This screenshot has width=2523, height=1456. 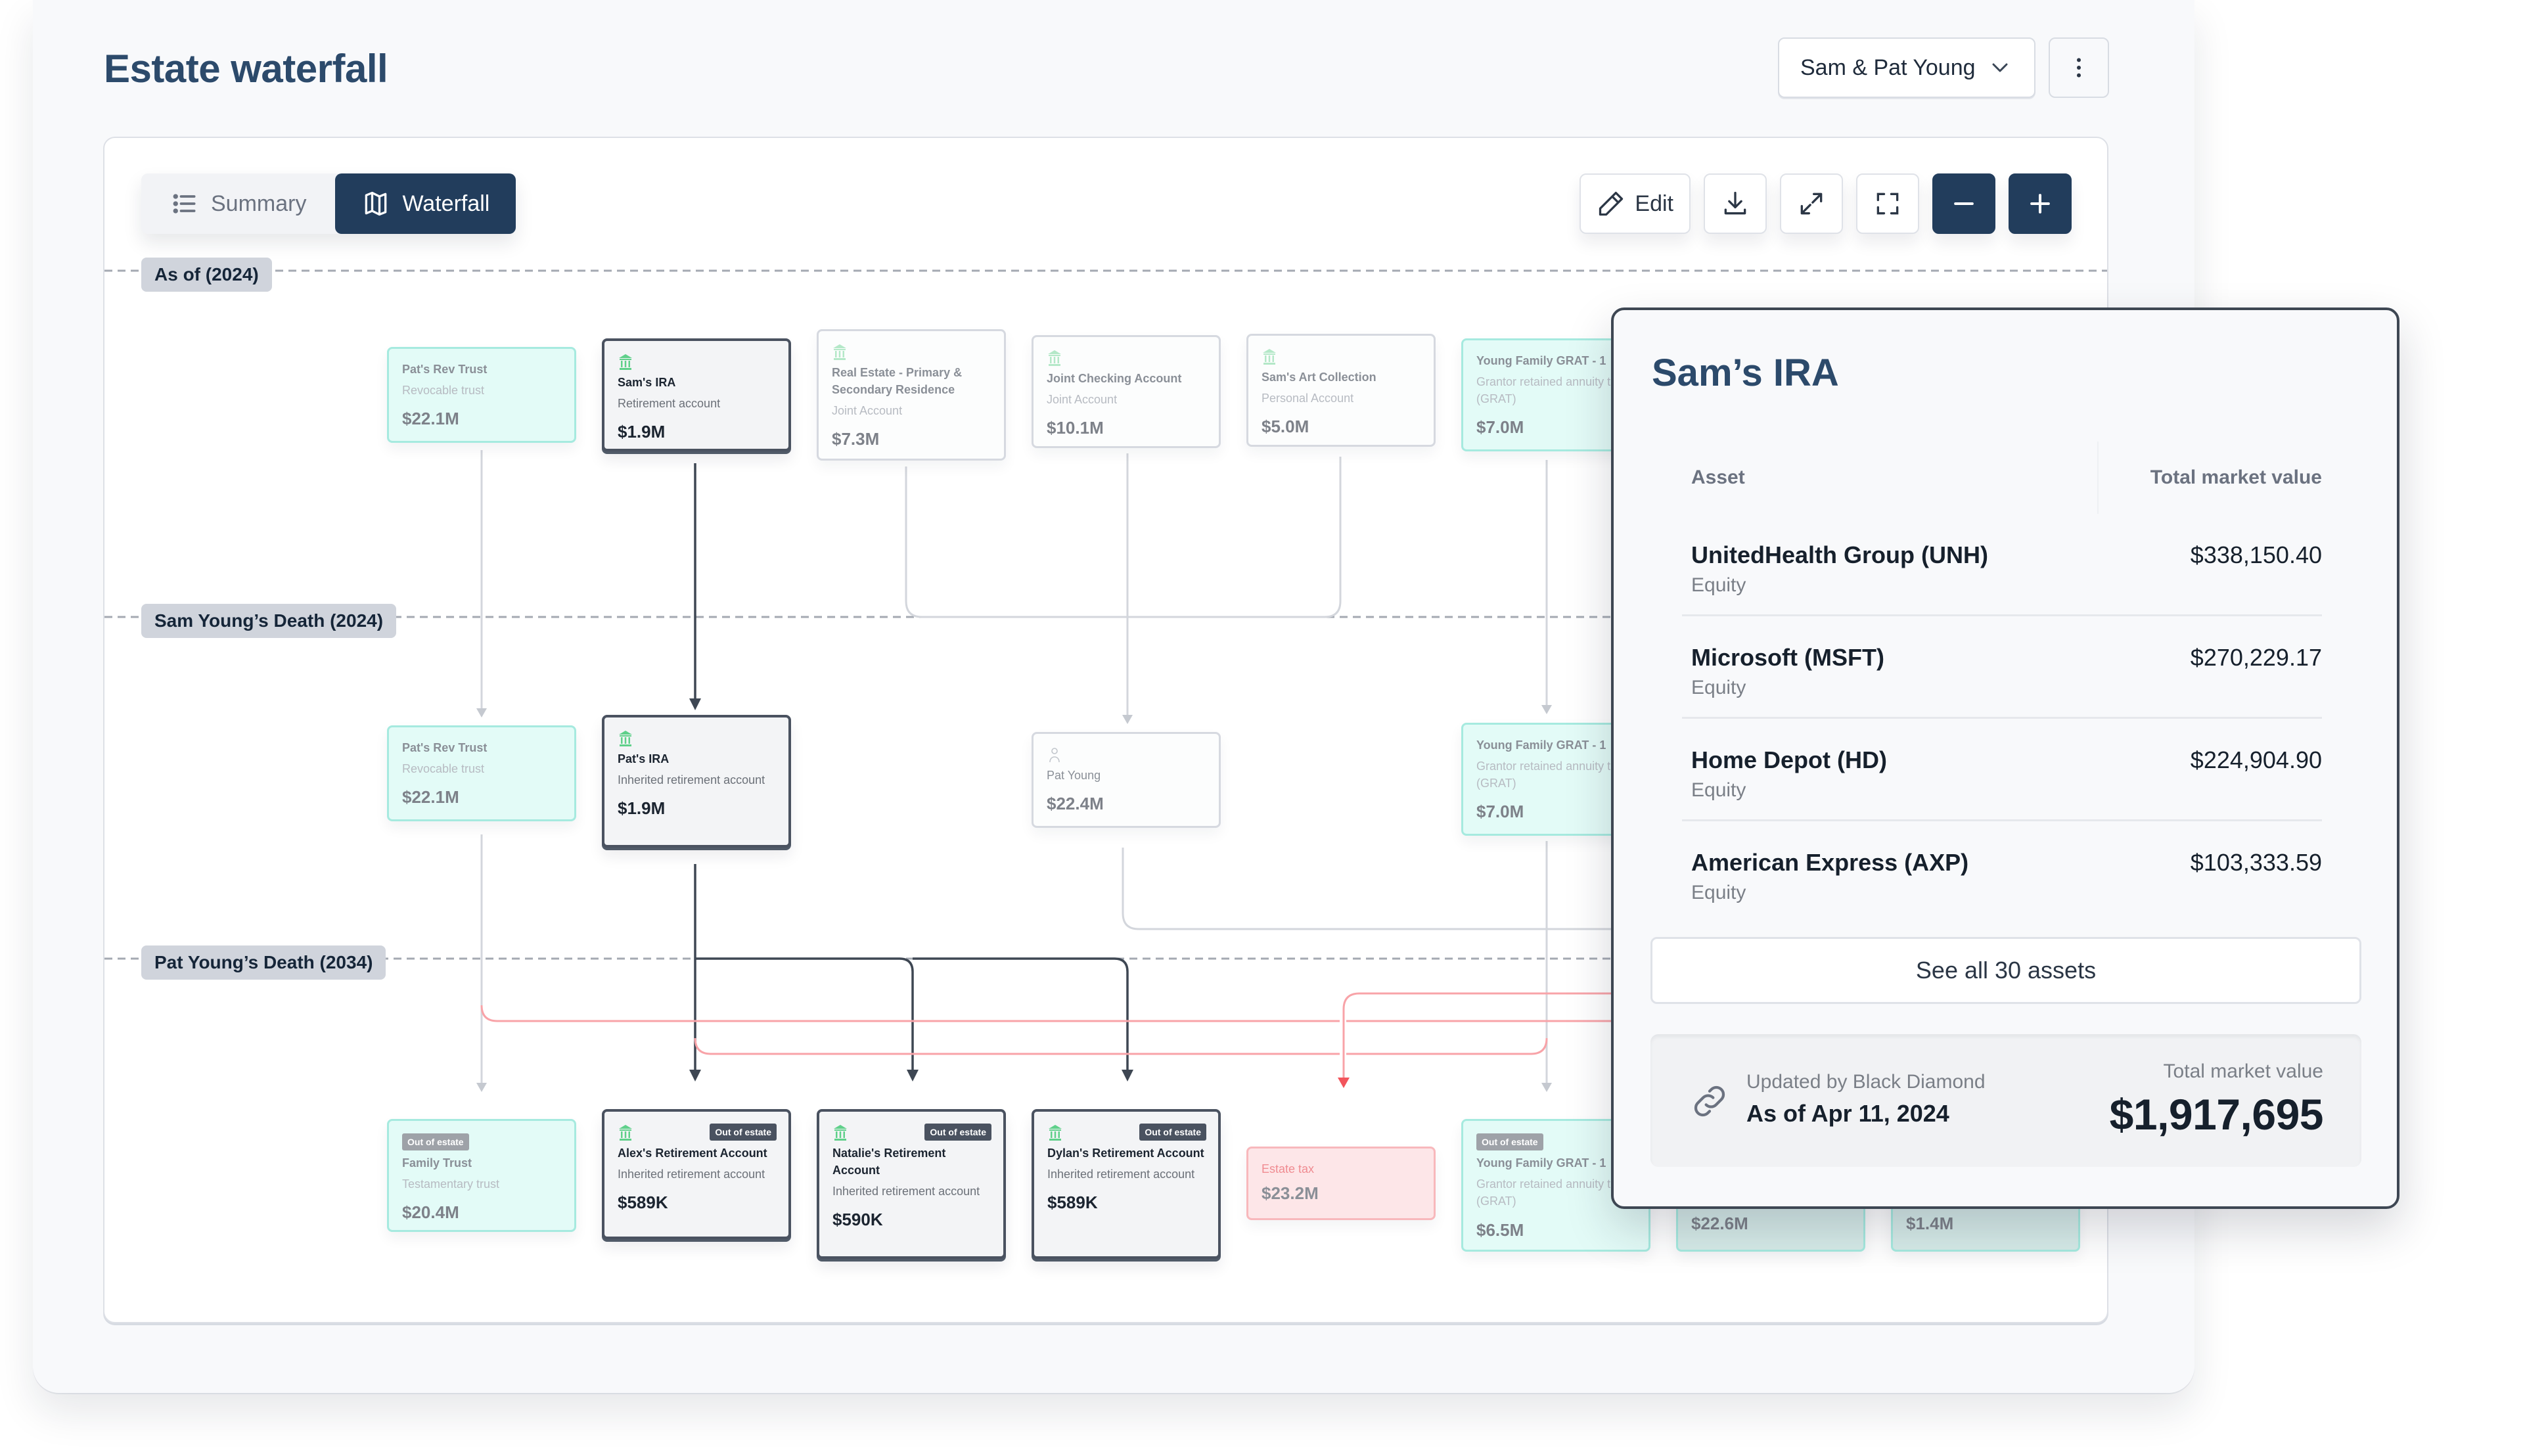 What do you see at coordinates (2256, 862) in the screenshot?
I see `asset-value: $103,333.59` at bounding box center [2256, 862].